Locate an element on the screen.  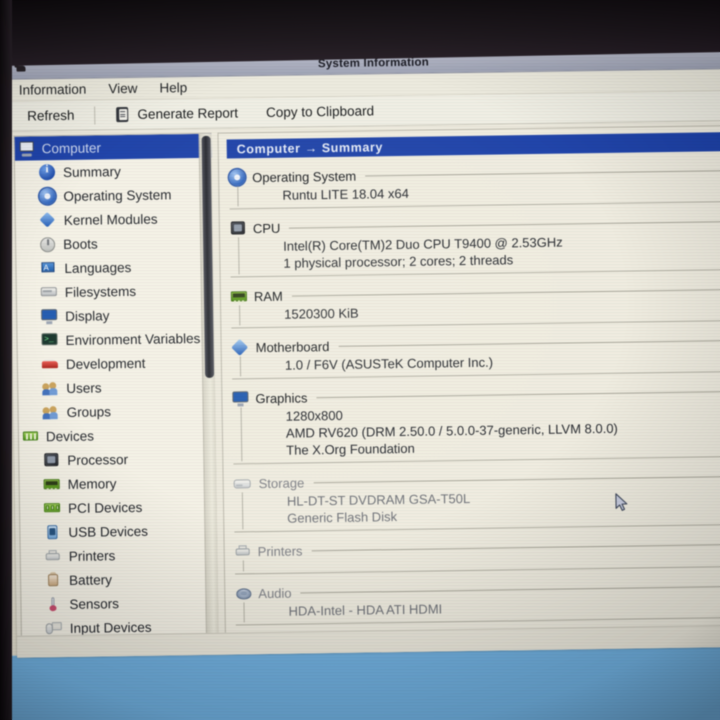
sidebar-item-environment-variables-label: Environment Variables is located at coordinates (133, 339).